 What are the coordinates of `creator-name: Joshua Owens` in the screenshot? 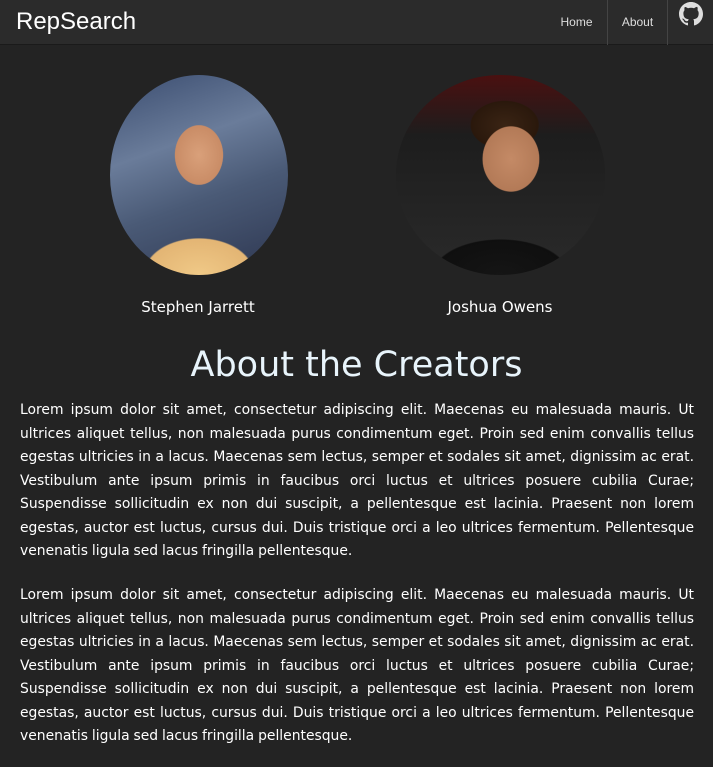 It's located at (500, 307).